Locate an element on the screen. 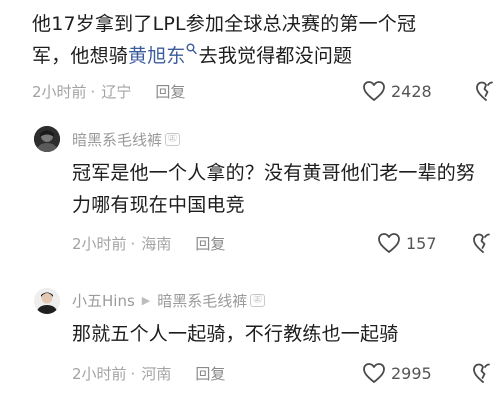  reply-username: 暗黑系毛线裤 is located at coordinates (117, 139).